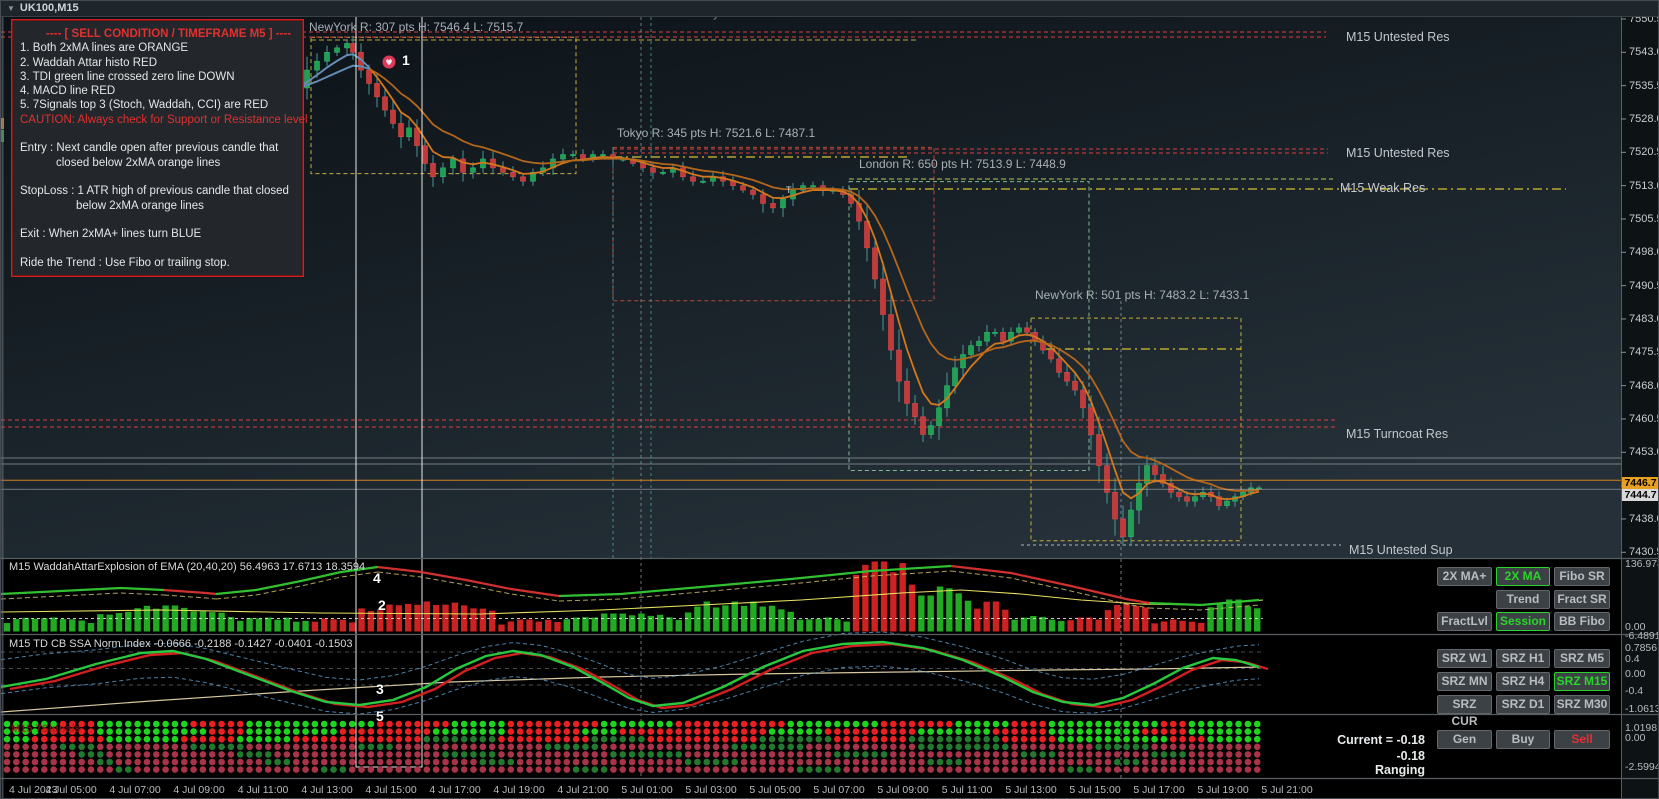  I want to click on indicator-axis-value: 0.00, so click(1635, 674).